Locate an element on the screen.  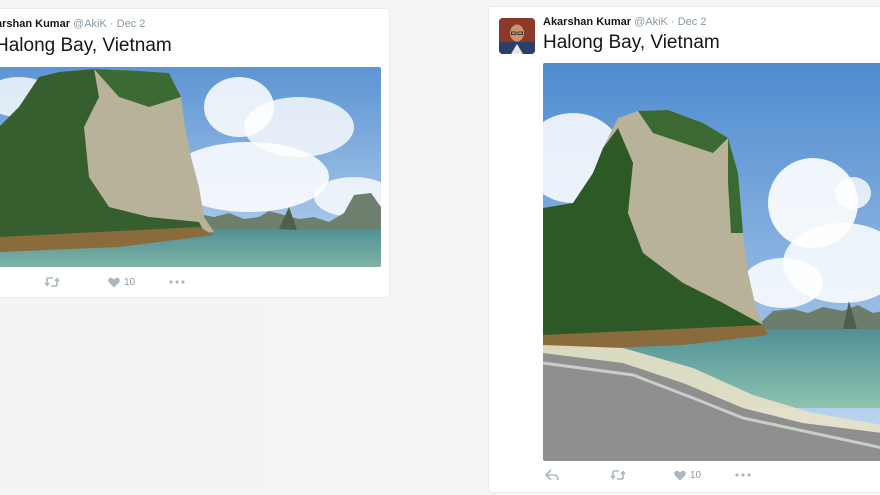
reply-icon is located at coordinates (552, 475).